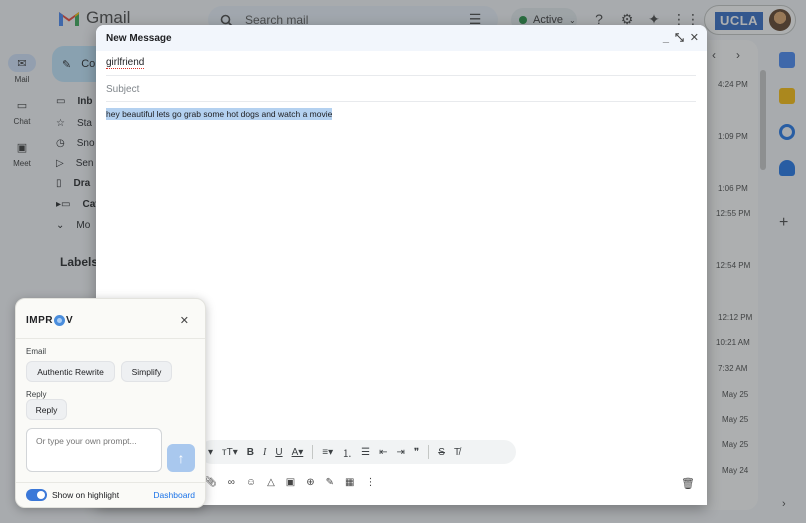 This screenshot has width=806, height=523. Describe the element at coordinates (383, 452) in the screenshot. I see `indent-less-icon: ⇤` at that location.